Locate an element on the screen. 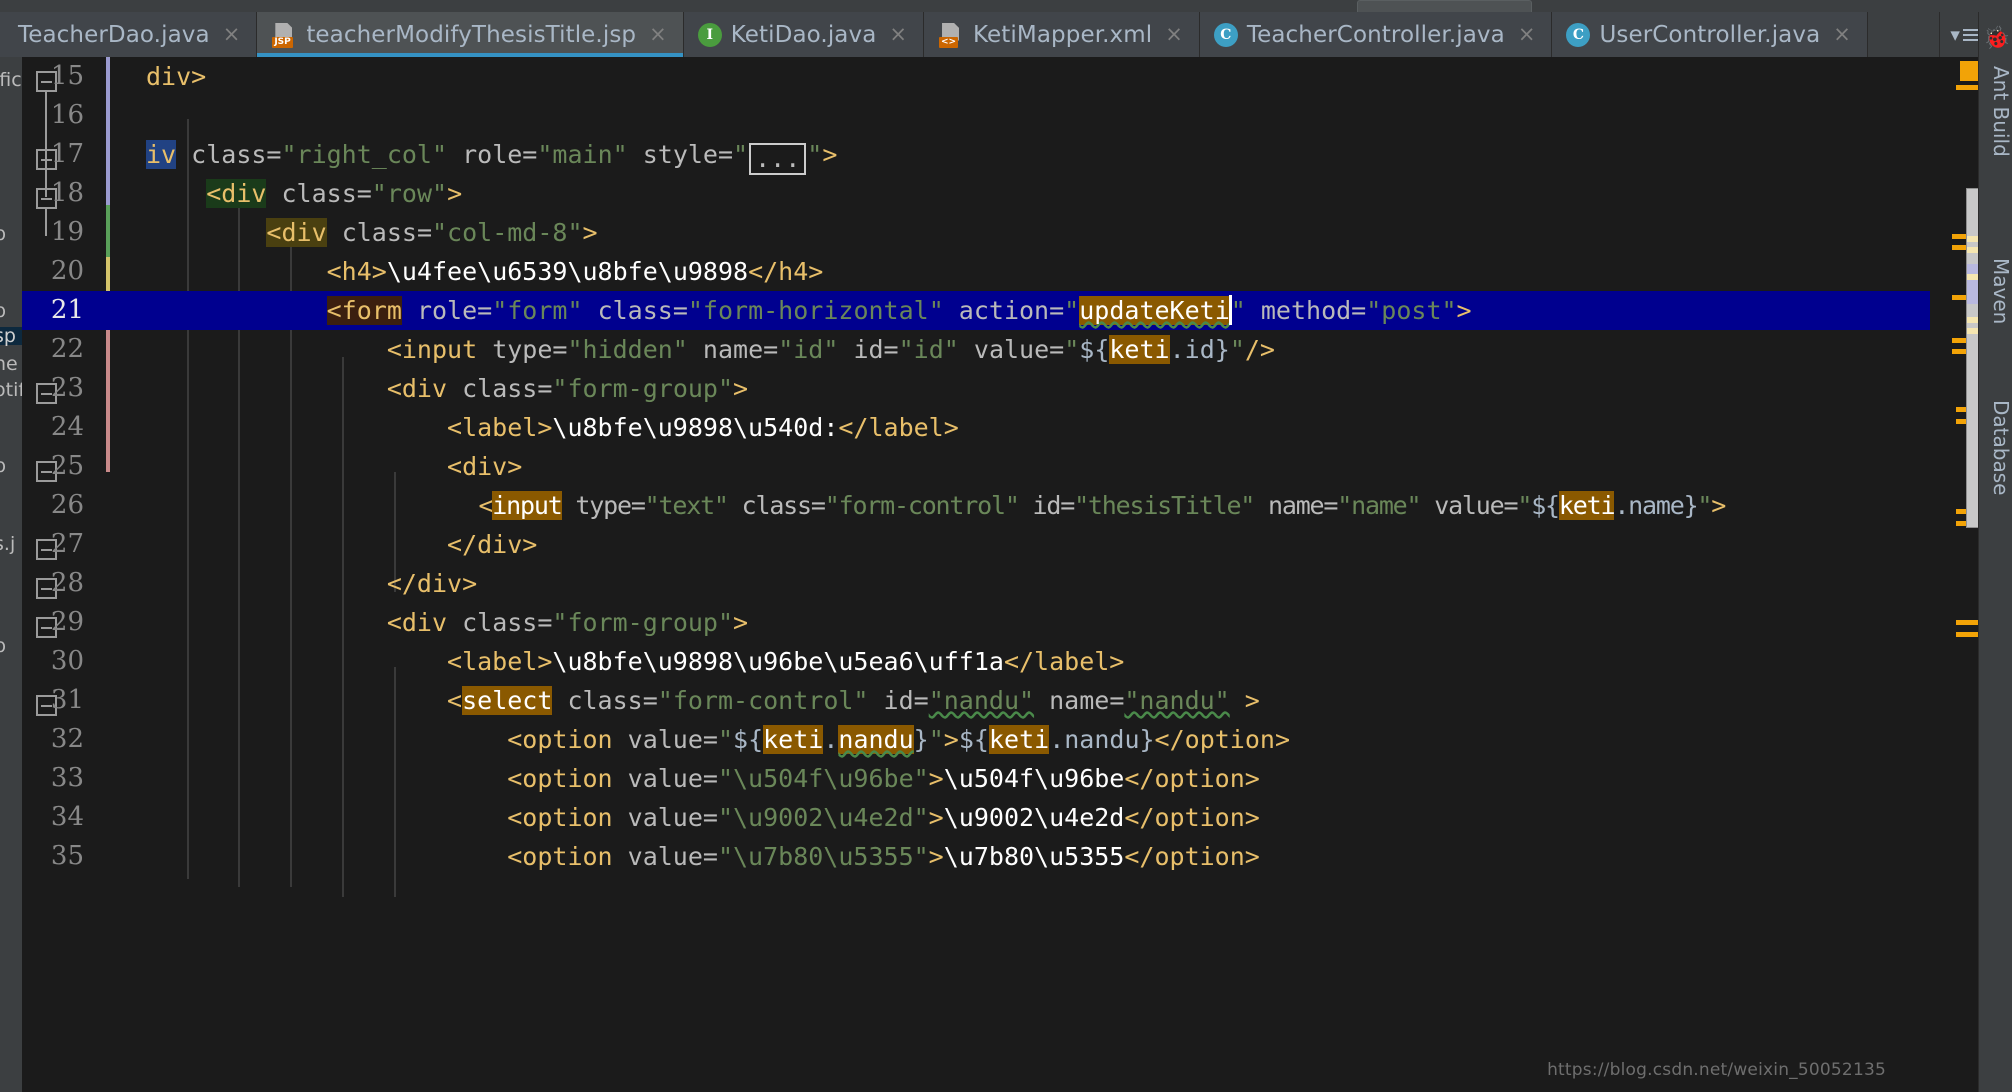  project-tree-item: ne is located at coordinates (9, 364).